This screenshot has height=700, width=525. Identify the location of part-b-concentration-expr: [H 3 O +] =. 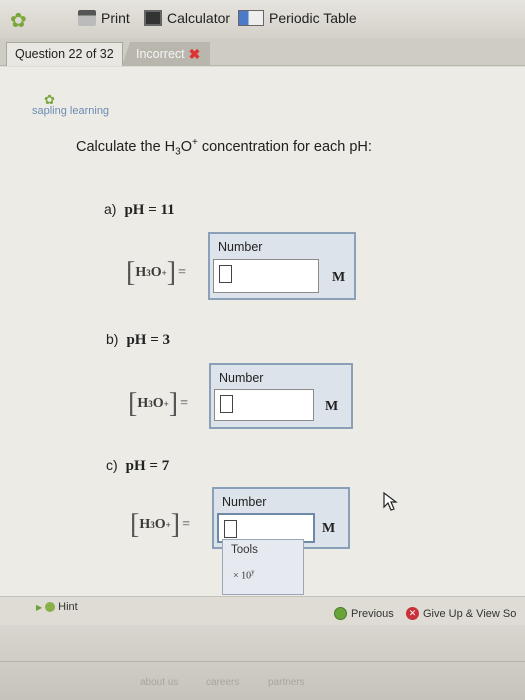
(158, 403).